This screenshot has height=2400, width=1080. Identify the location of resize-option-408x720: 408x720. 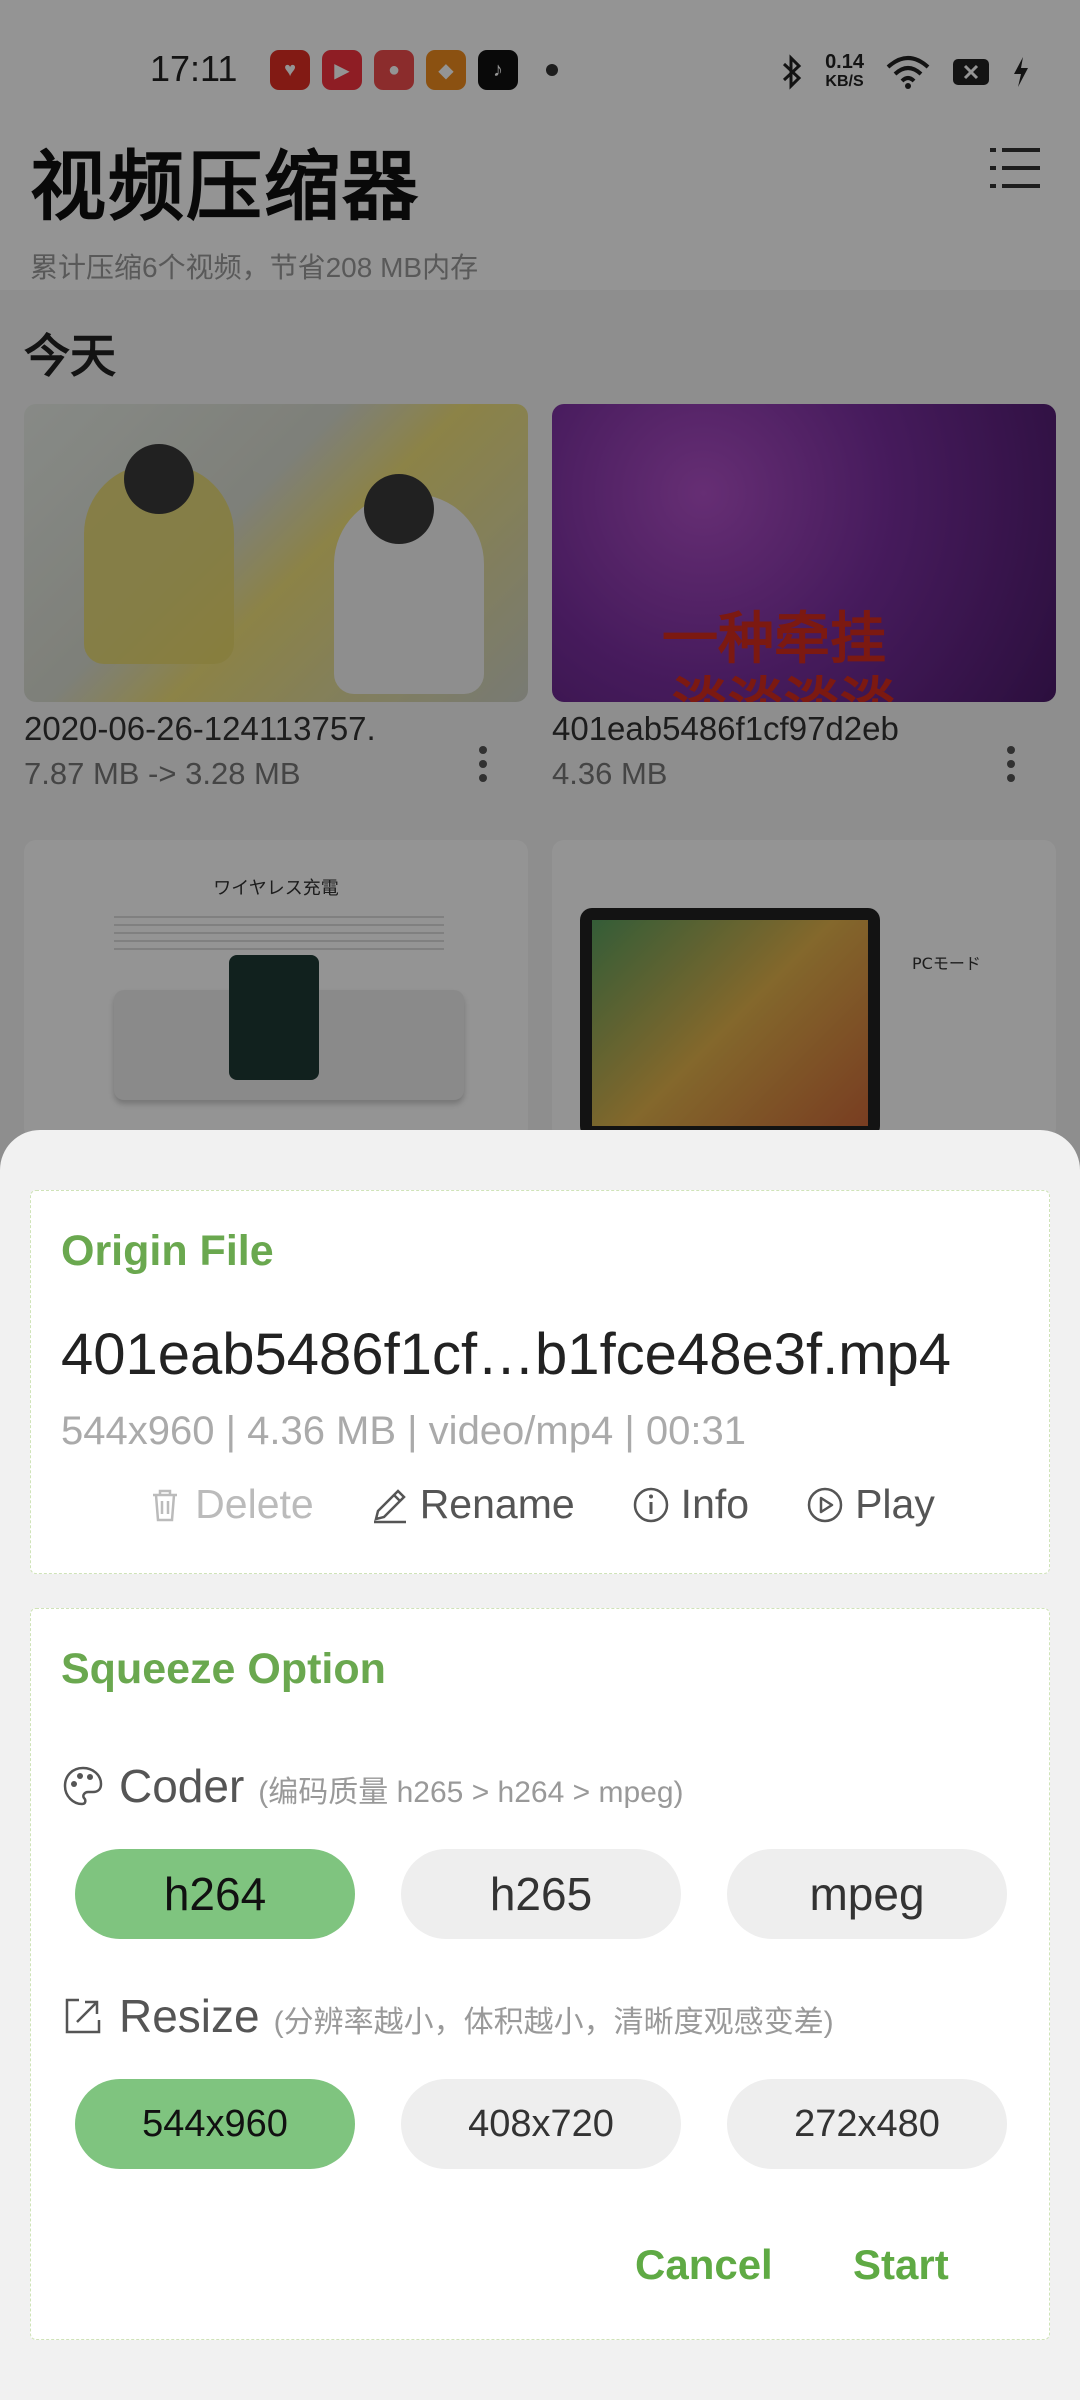
(541, 2124).